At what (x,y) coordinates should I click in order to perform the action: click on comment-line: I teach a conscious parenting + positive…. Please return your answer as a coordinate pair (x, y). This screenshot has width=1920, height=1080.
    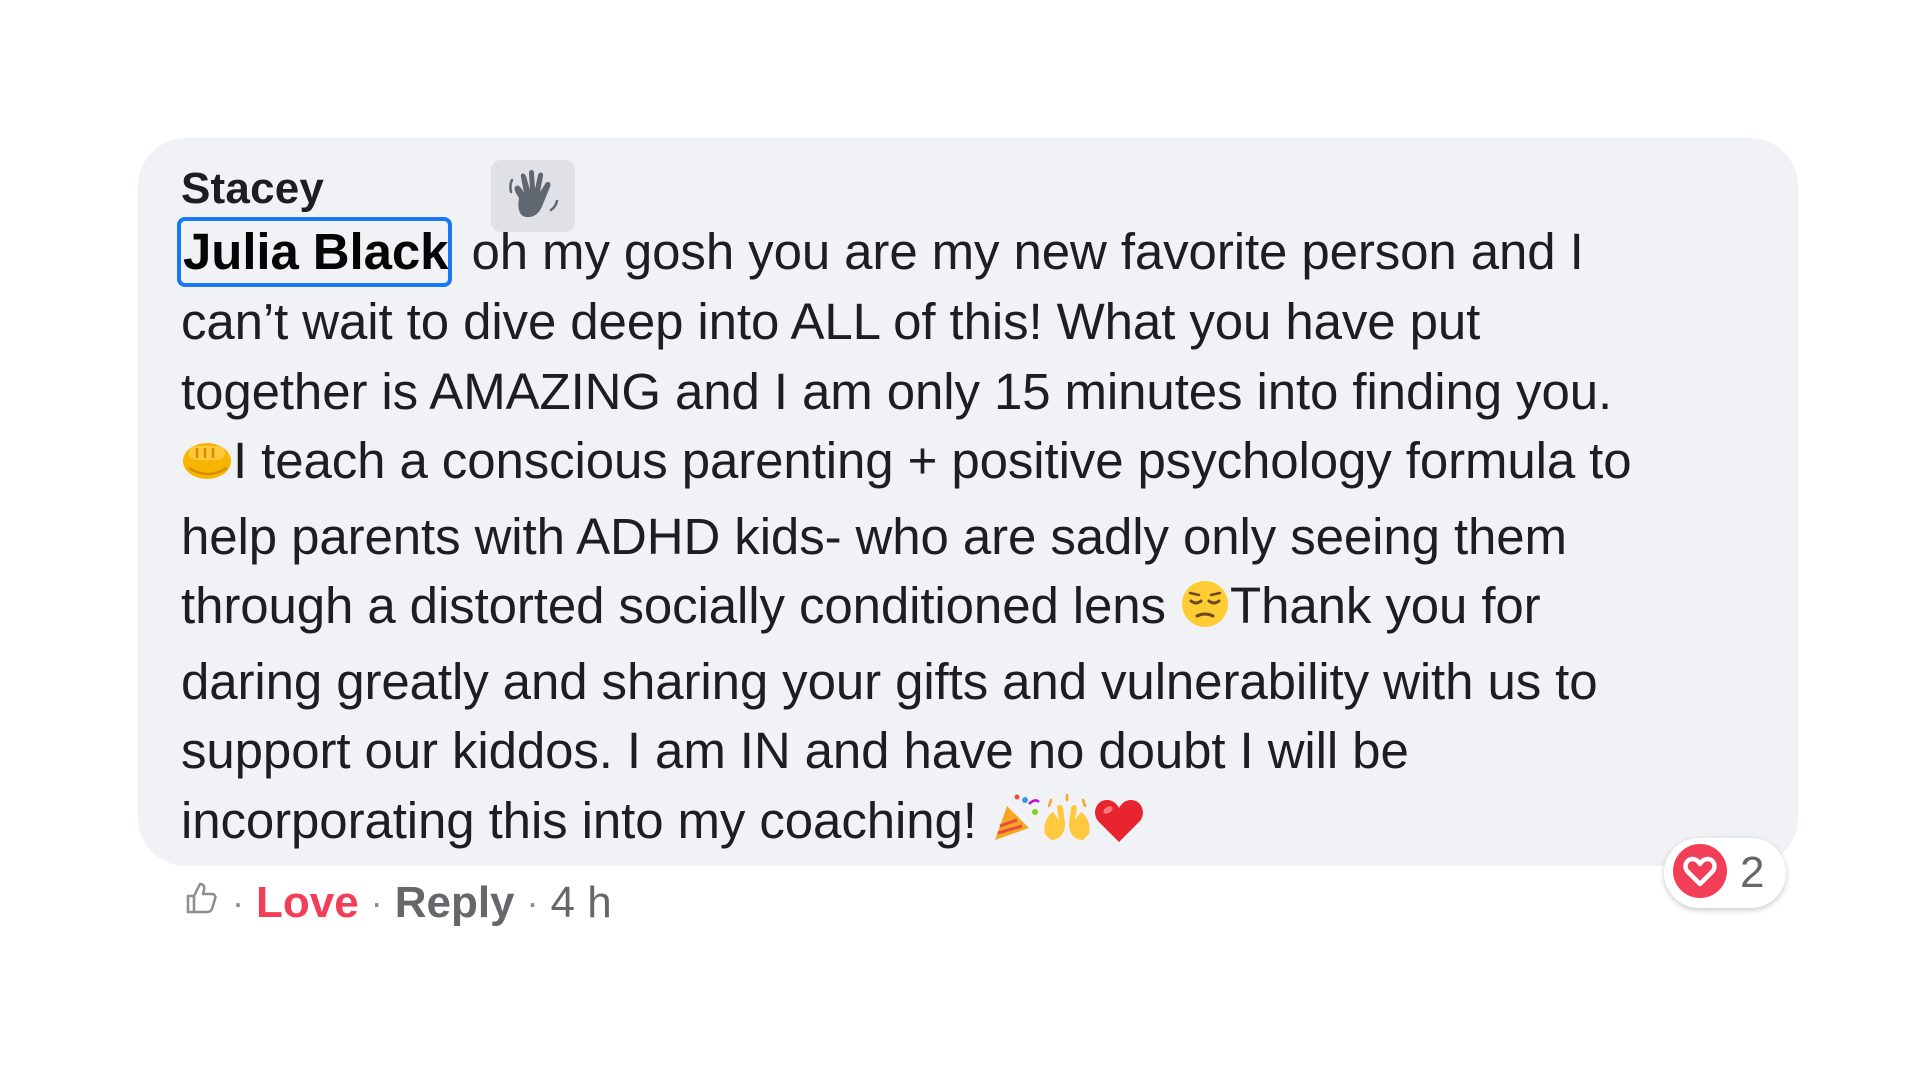
    Looking at the image, I should click on (932, 460).